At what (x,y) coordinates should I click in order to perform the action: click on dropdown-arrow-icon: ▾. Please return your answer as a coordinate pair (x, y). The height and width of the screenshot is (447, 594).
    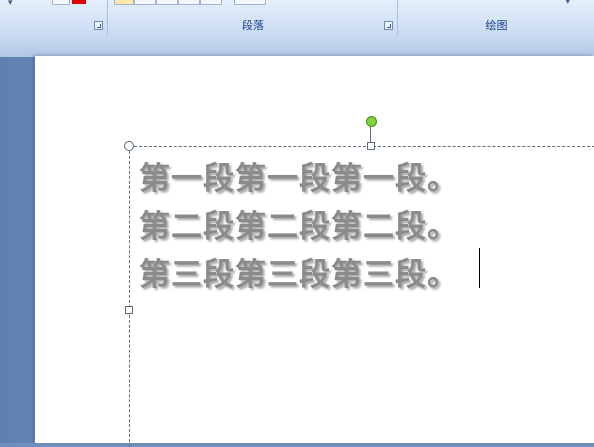
    Looking at the image, I should click on (10, 4).